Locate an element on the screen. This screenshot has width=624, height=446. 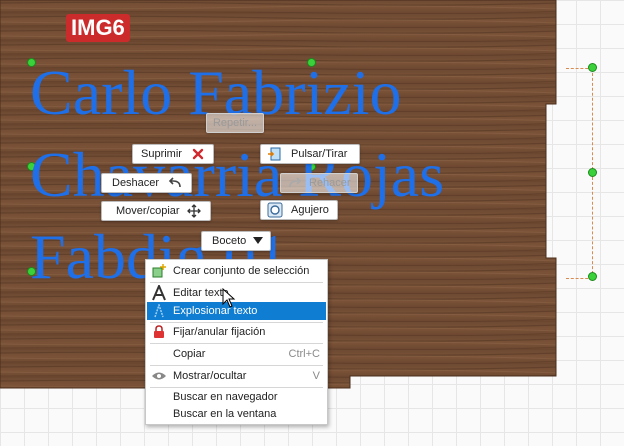
explode-text-icon is located at coordinates (159, 311).